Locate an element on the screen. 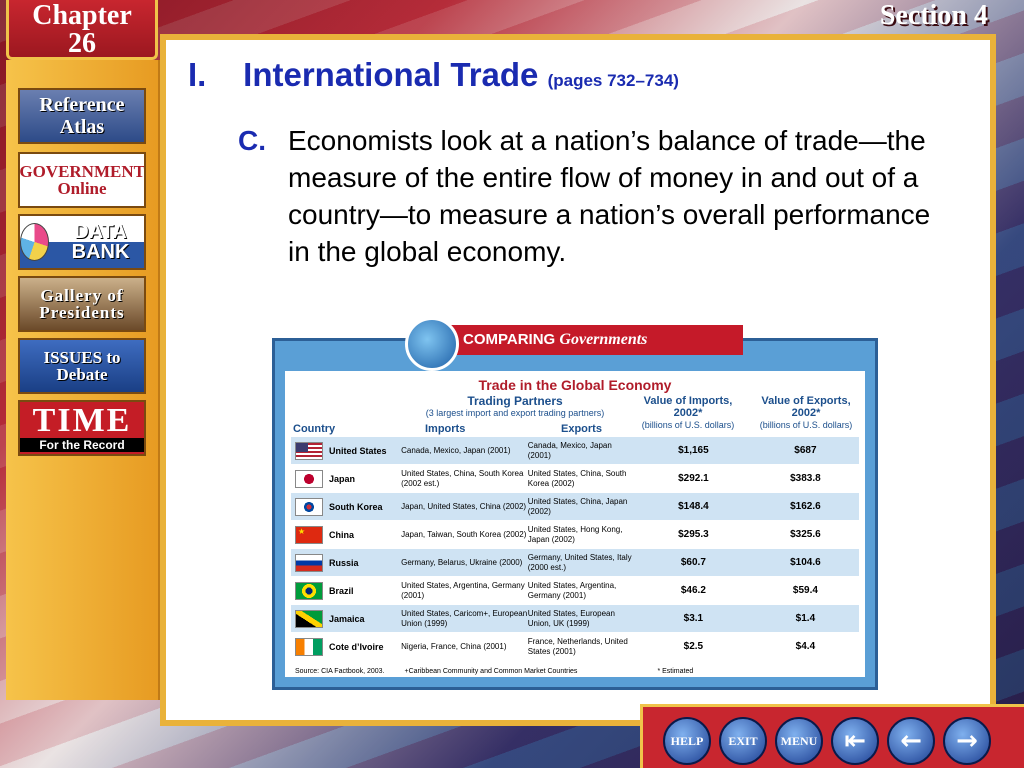  point-letter: C. is located at coordinates (252, 140).